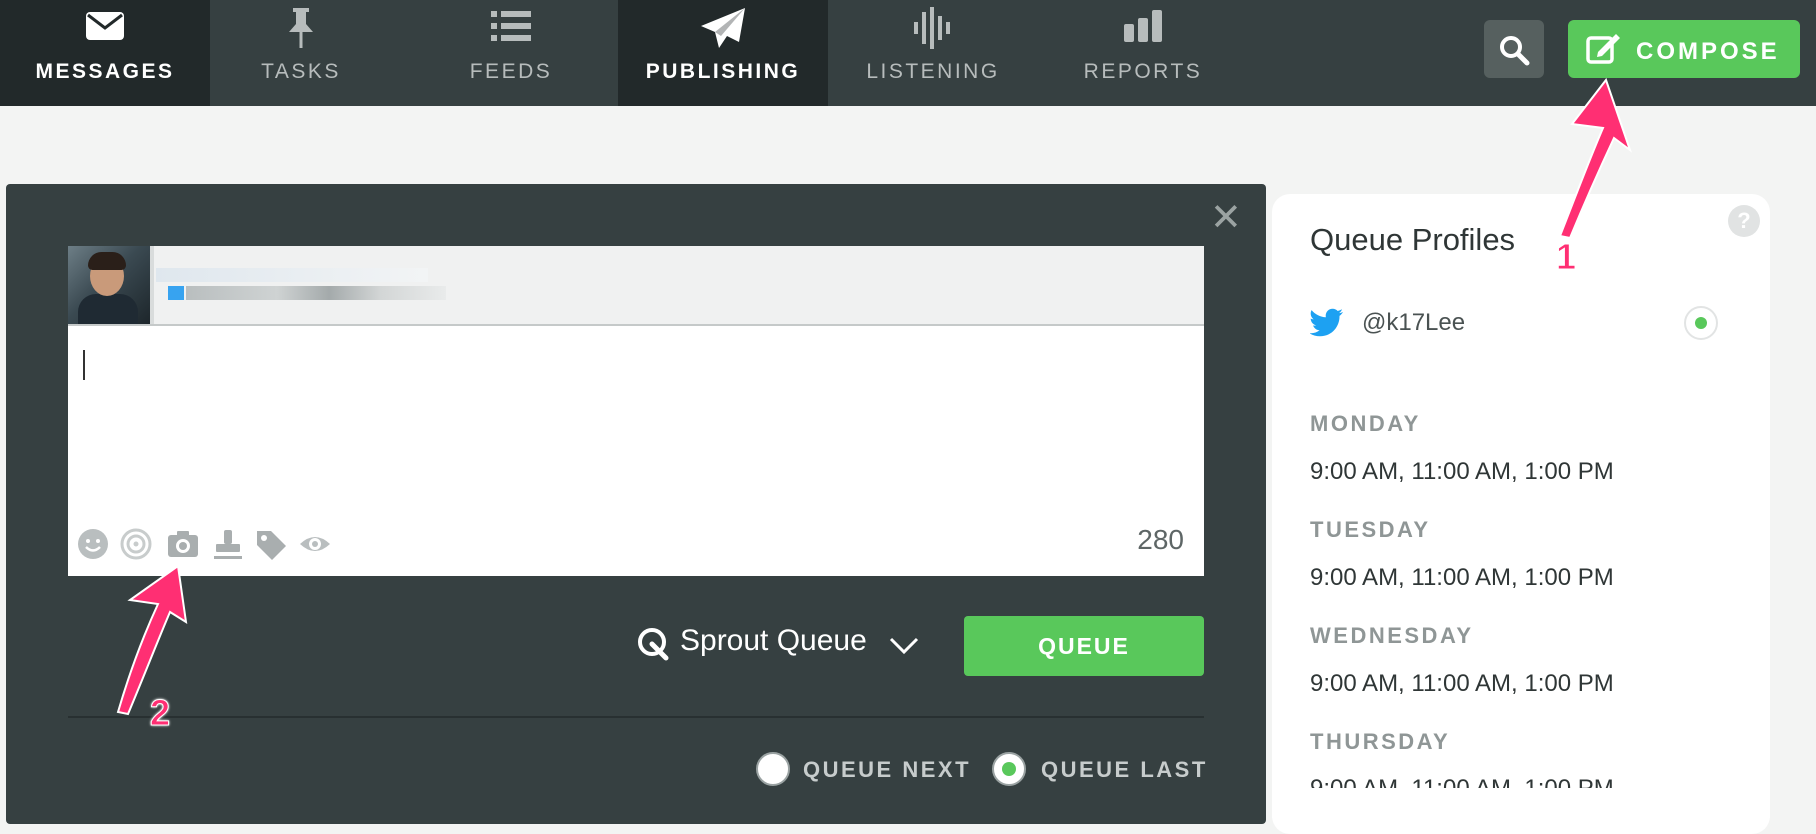 The image size is (1816, 834). I want to click on annotation-step-1: 1, so click(1566, 257).